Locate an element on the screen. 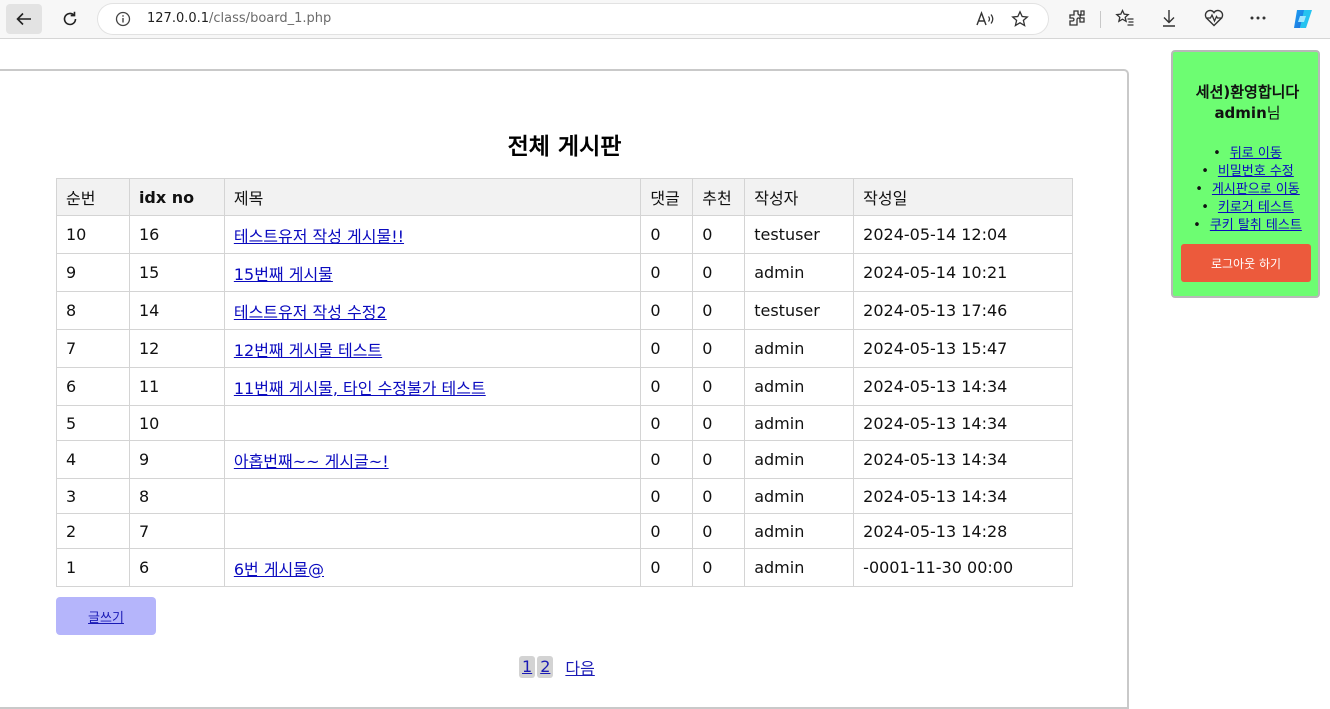  reload-icon is located at coordinates (70, 18).